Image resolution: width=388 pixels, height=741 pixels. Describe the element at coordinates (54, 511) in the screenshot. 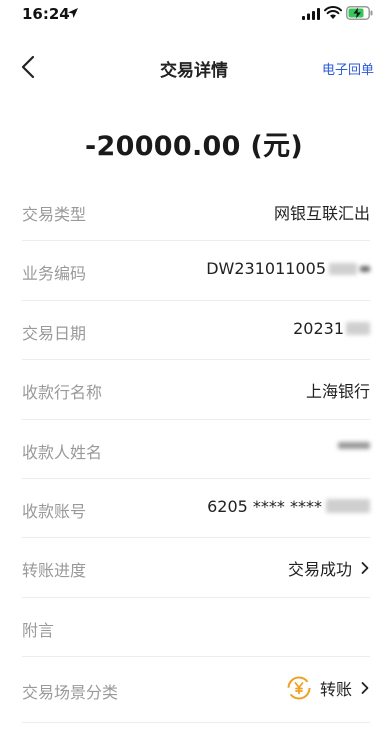

I see `row-label: 收款账号` at that location.